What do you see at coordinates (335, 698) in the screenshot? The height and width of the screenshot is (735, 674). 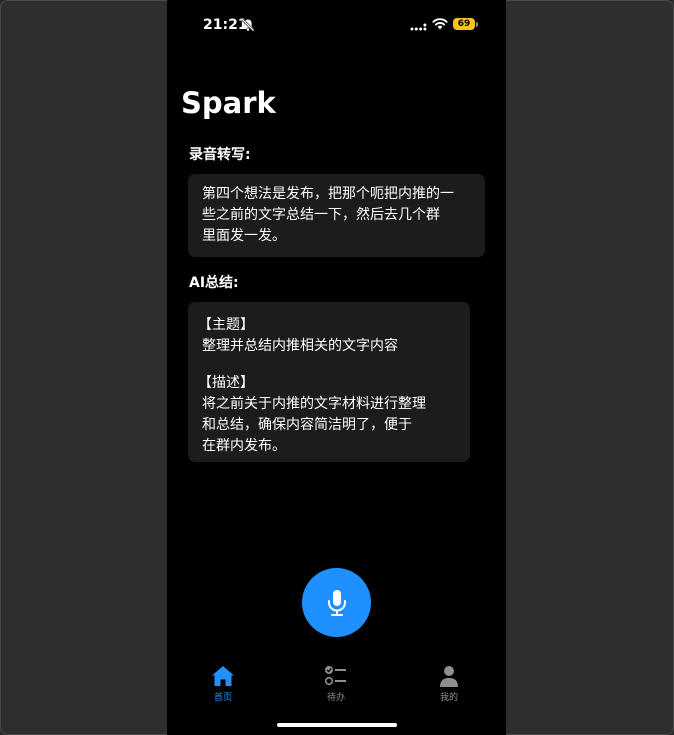 I see `tab-todo-label: 待办` at bounding box center [335, 698].